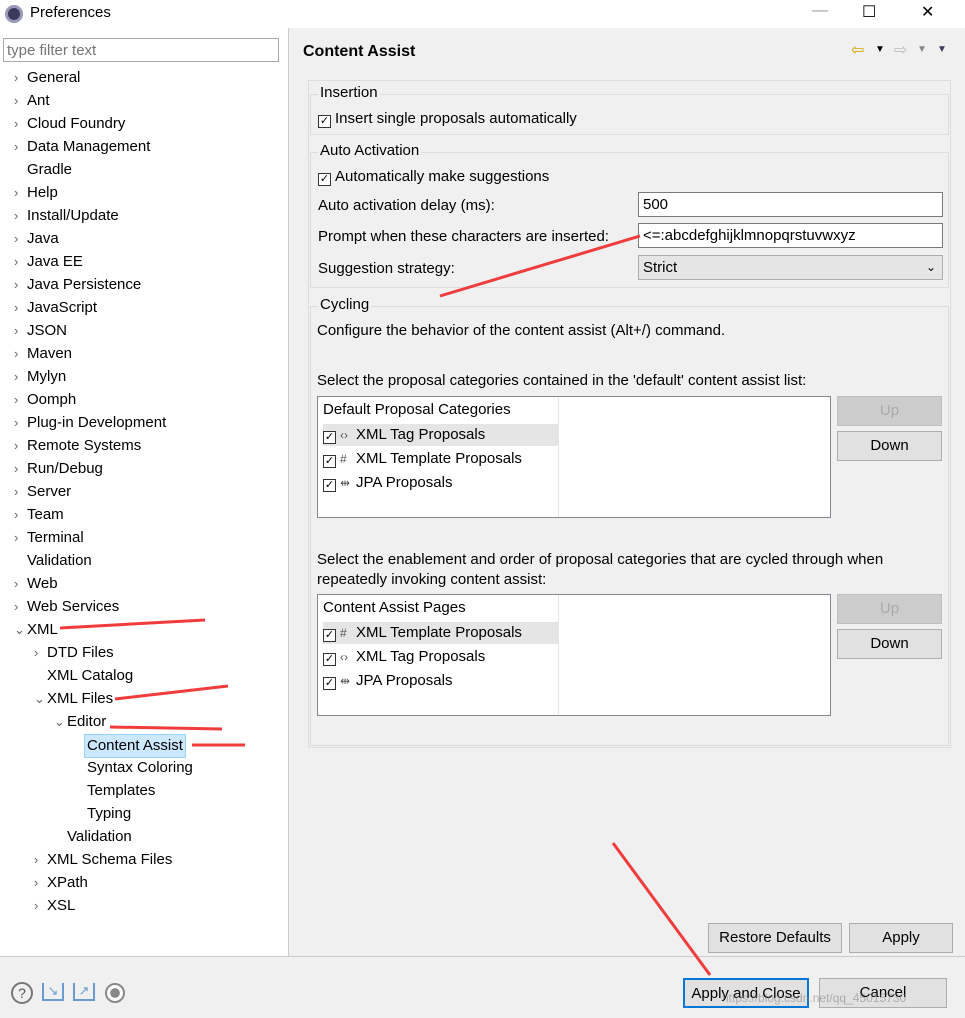  Describe the element at coordinates (171, 692) in the screenshot. I see `arrow-xml-files` at that location.